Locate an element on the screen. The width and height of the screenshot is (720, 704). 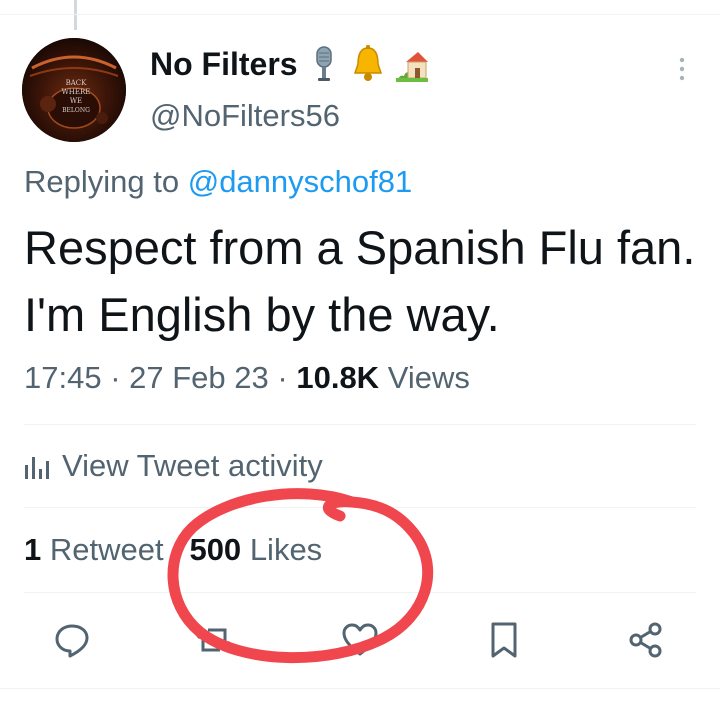
house-with-garden-emoji is located at coordinates (411, 67).